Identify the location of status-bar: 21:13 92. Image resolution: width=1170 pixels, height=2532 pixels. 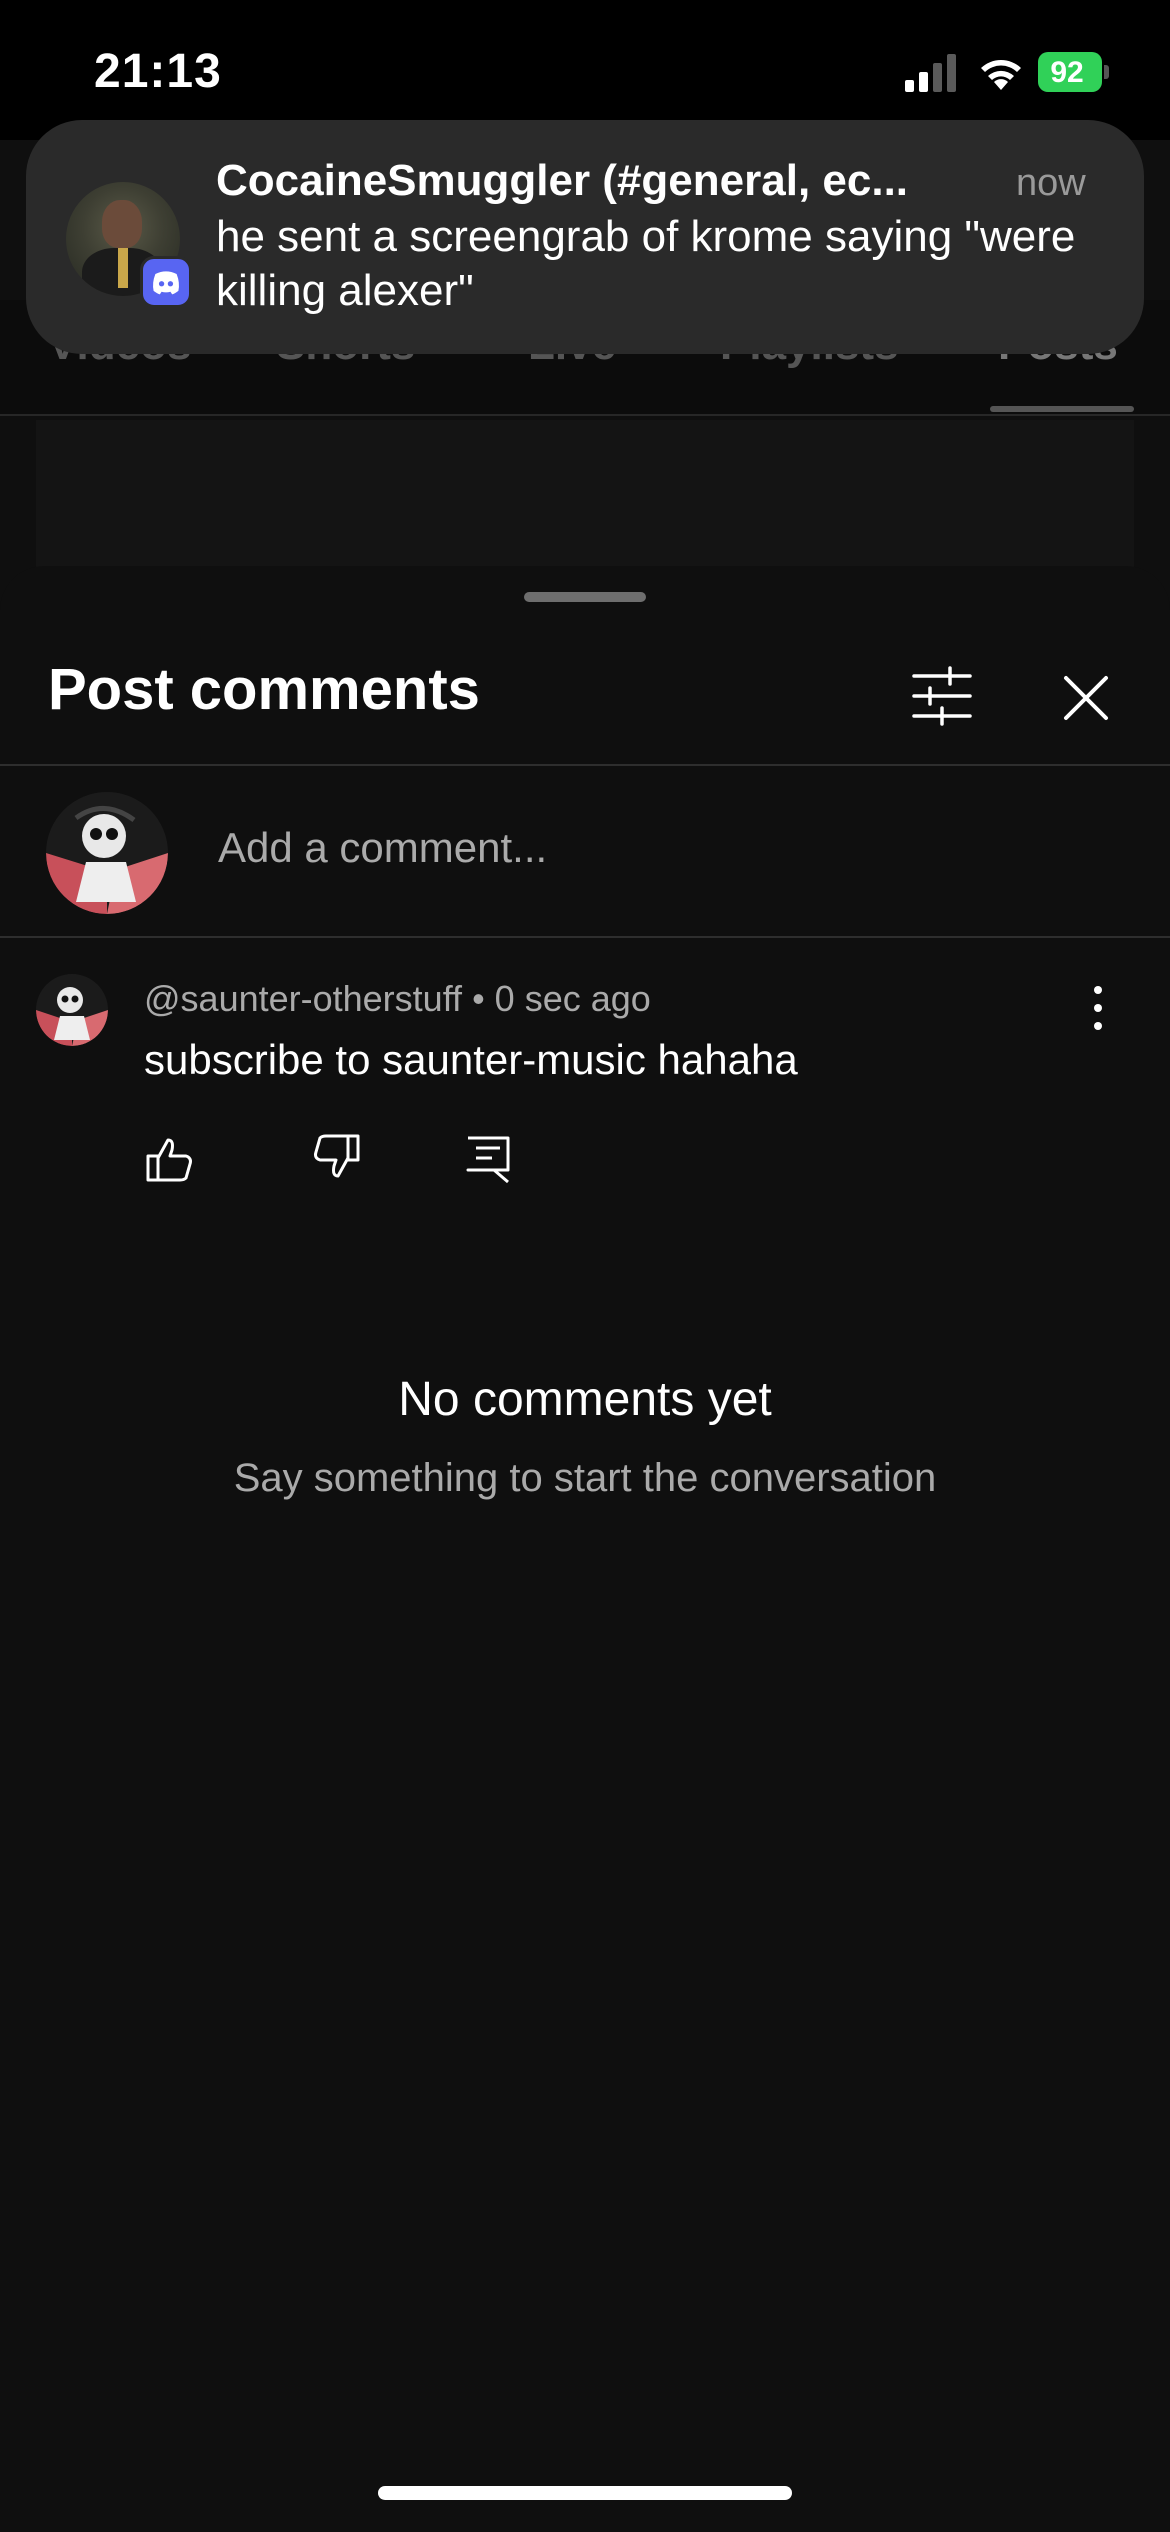
(585, 70).